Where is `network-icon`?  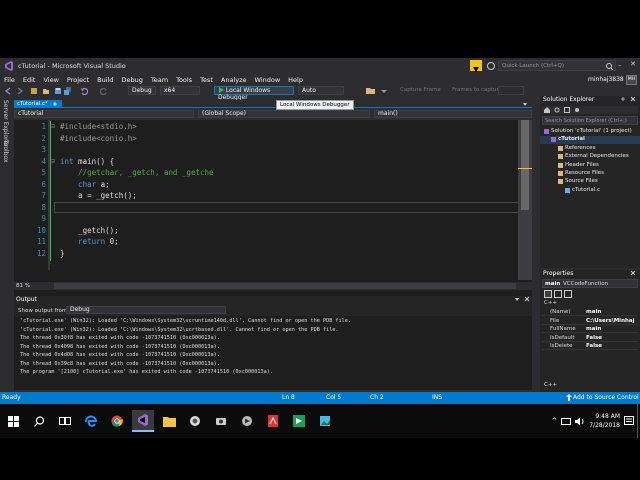
network-icon is located at coordinates (566, 421).